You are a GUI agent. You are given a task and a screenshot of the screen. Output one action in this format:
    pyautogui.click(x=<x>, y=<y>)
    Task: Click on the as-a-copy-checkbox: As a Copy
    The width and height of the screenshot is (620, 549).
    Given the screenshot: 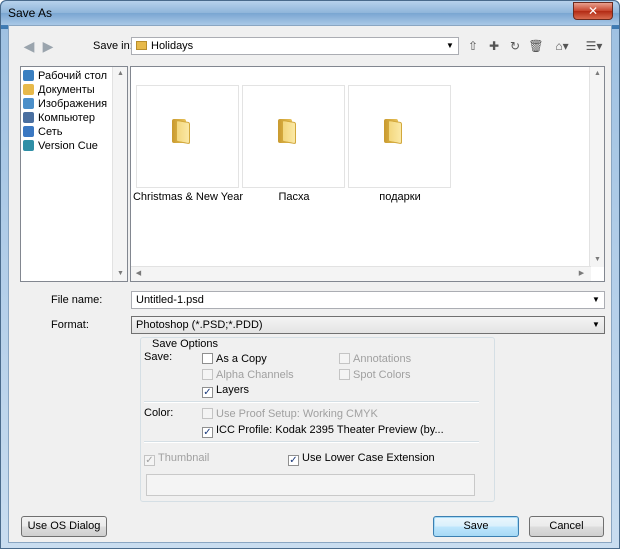 What is the action you would take?
    pyautogui.click(x=234, y=360)
    